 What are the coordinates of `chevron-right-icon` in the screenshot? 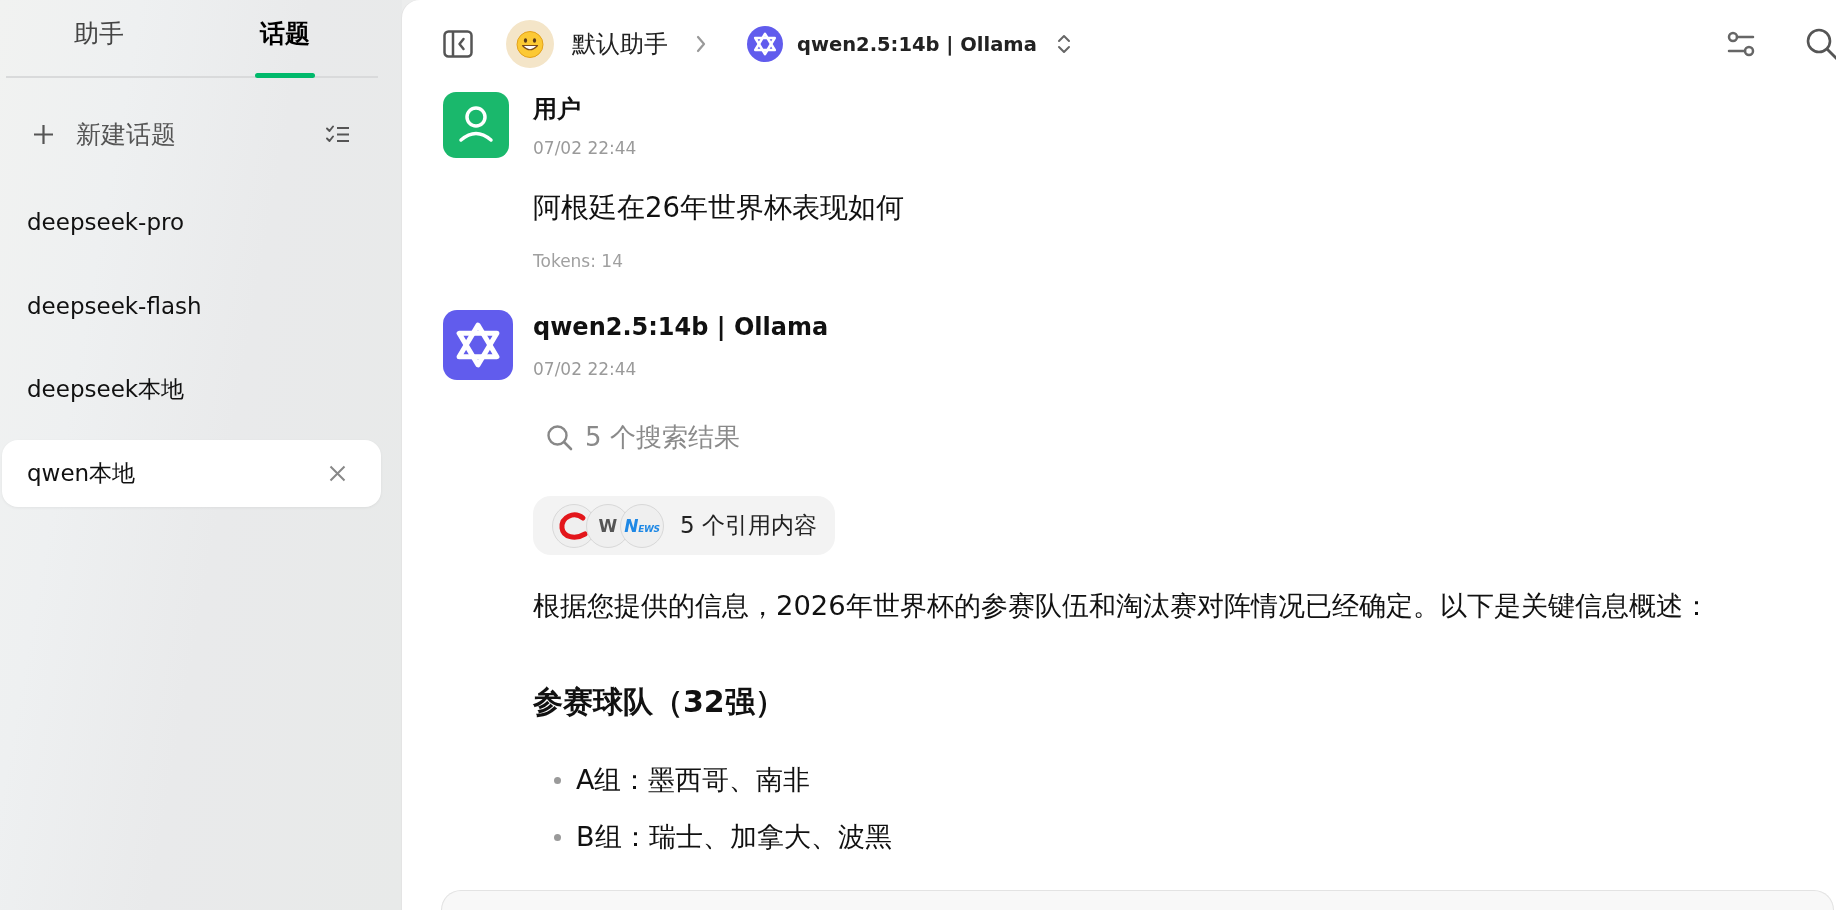 It's located at (701, 44).